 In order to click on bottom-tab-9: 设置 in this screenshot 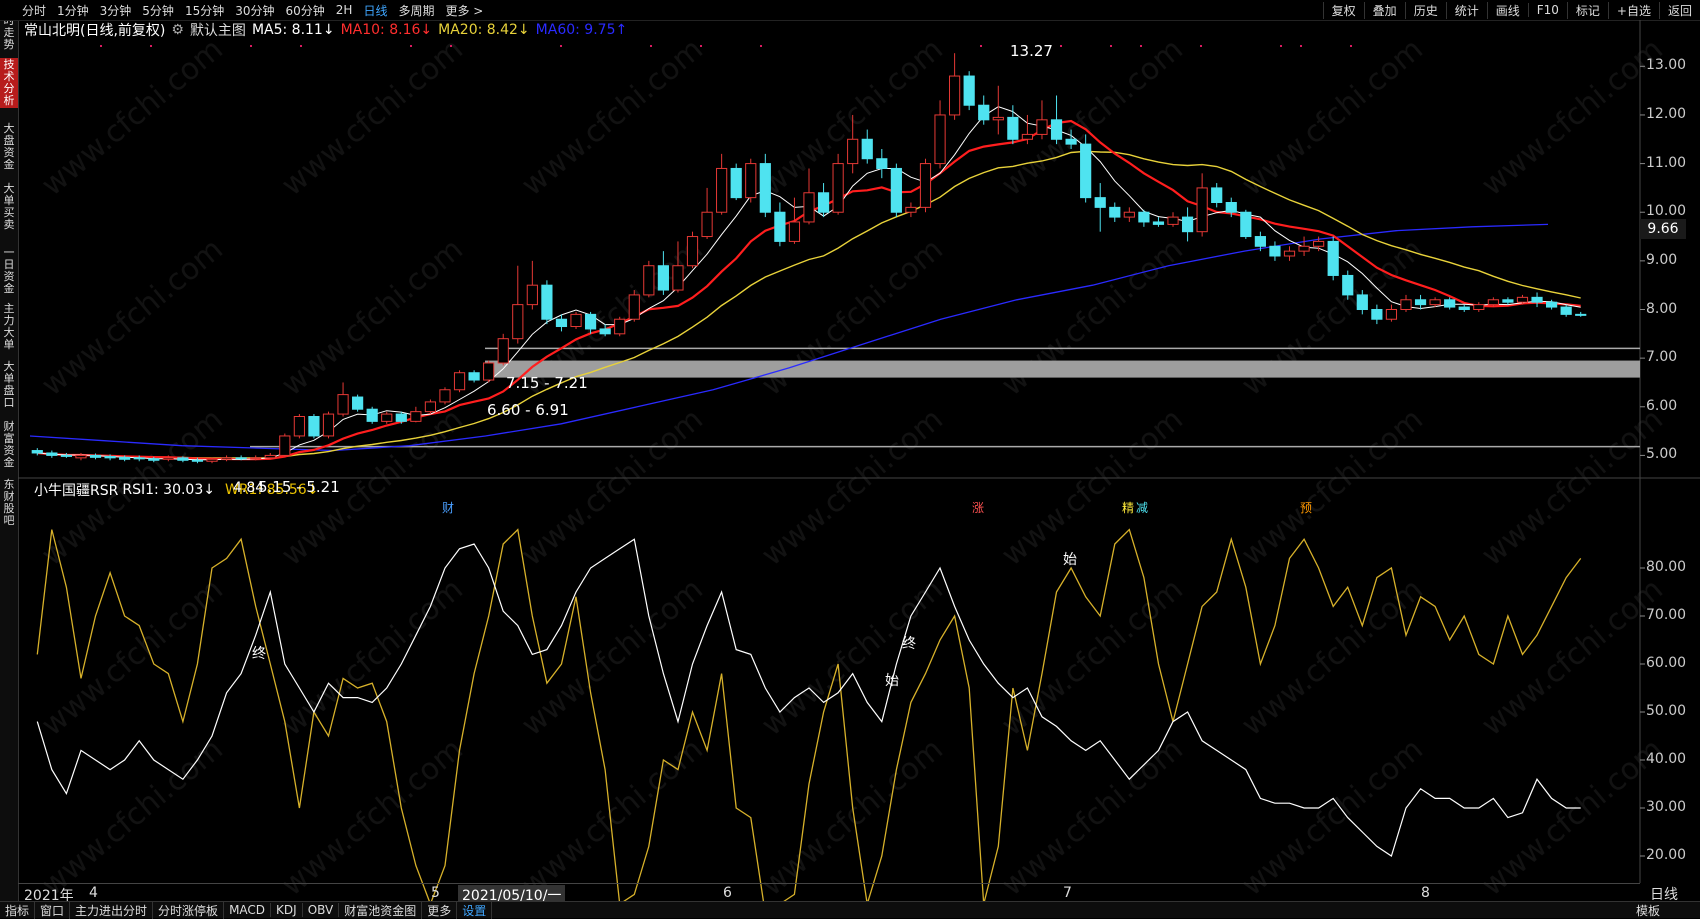, I will do `click(475, 910)`.